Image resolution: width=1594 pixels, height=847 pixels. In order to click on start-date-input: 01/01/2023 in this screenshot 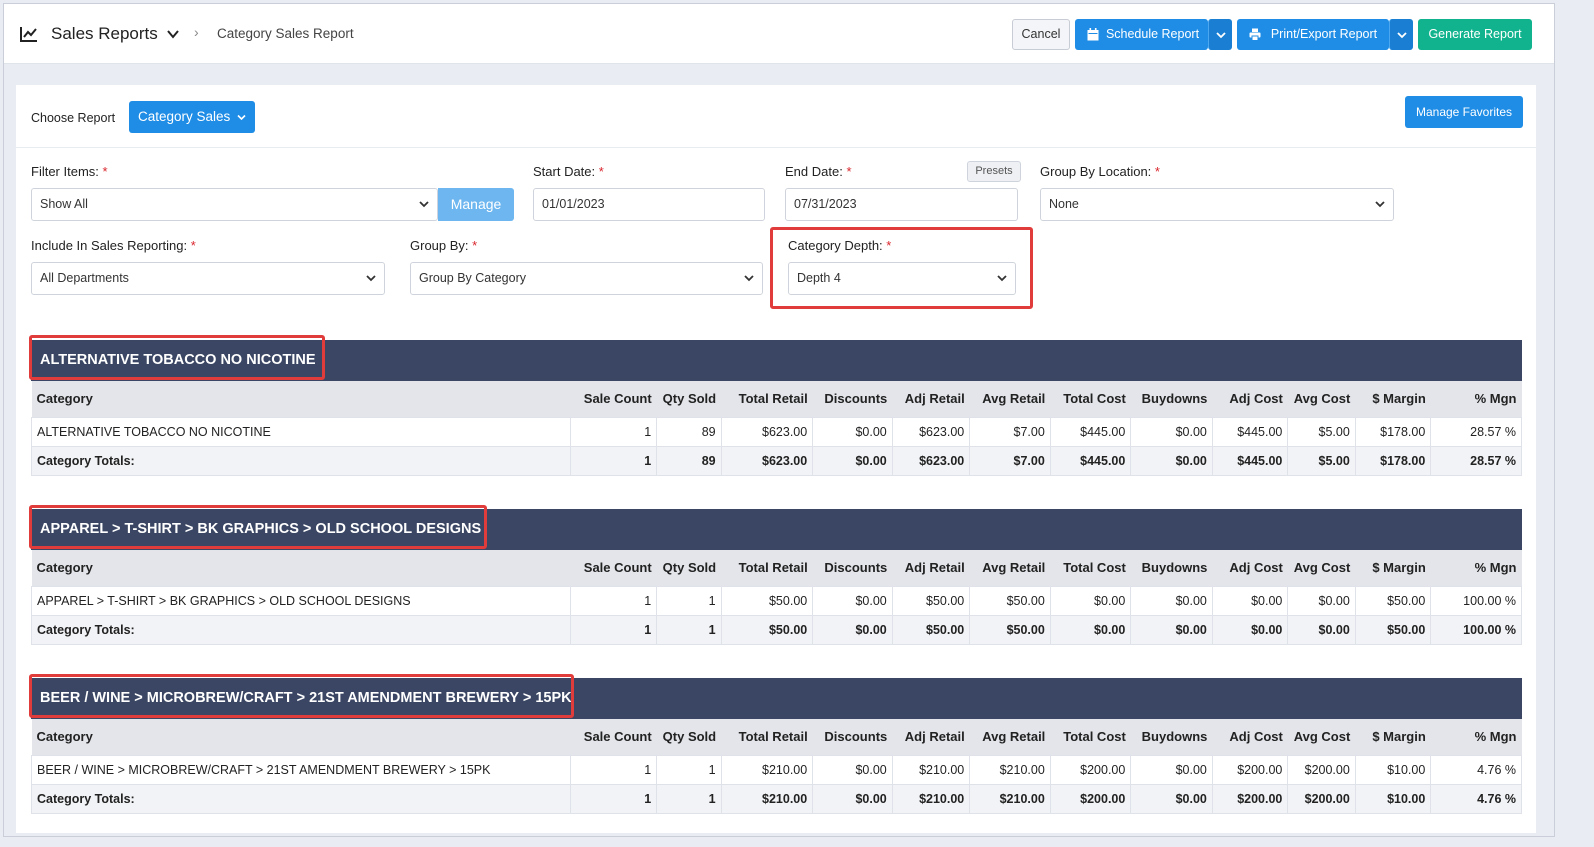, I will do `click(649, 204)`.